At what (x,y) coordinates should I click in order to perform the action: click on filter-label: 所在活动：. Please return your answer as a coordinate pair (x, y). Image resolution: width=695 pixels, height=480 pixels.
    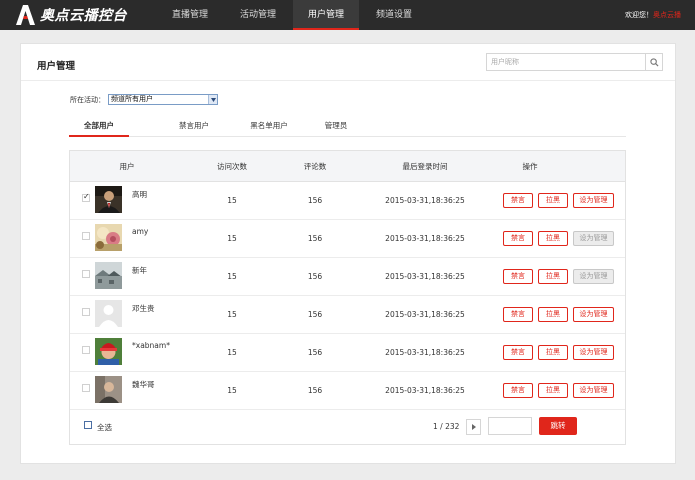
    Looking at the image, I should click on (87, 99).